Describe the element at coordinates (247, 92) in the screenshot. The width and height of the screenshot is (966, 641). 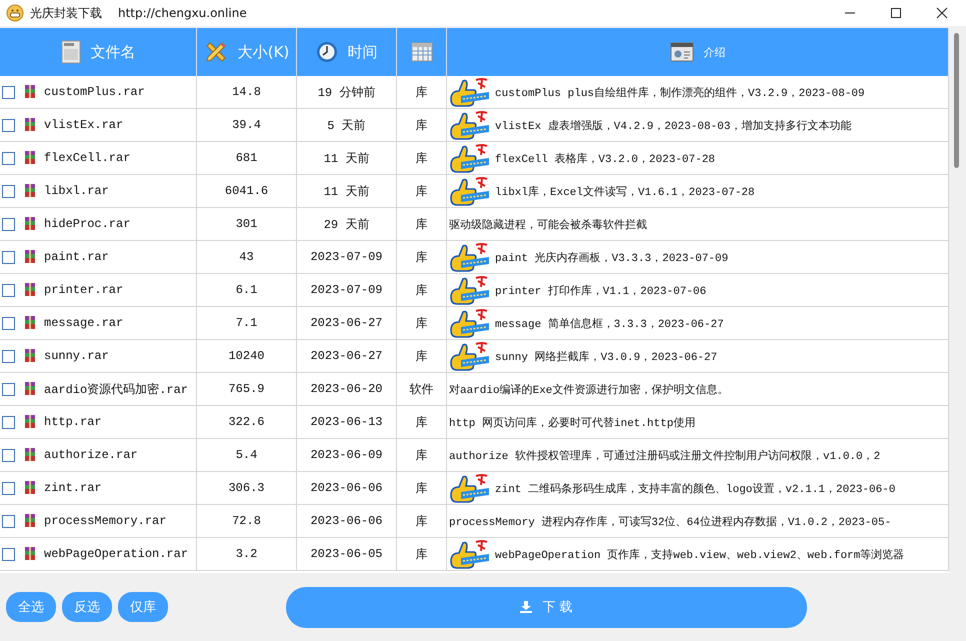
I see `table-cell: 14.8` at that location.